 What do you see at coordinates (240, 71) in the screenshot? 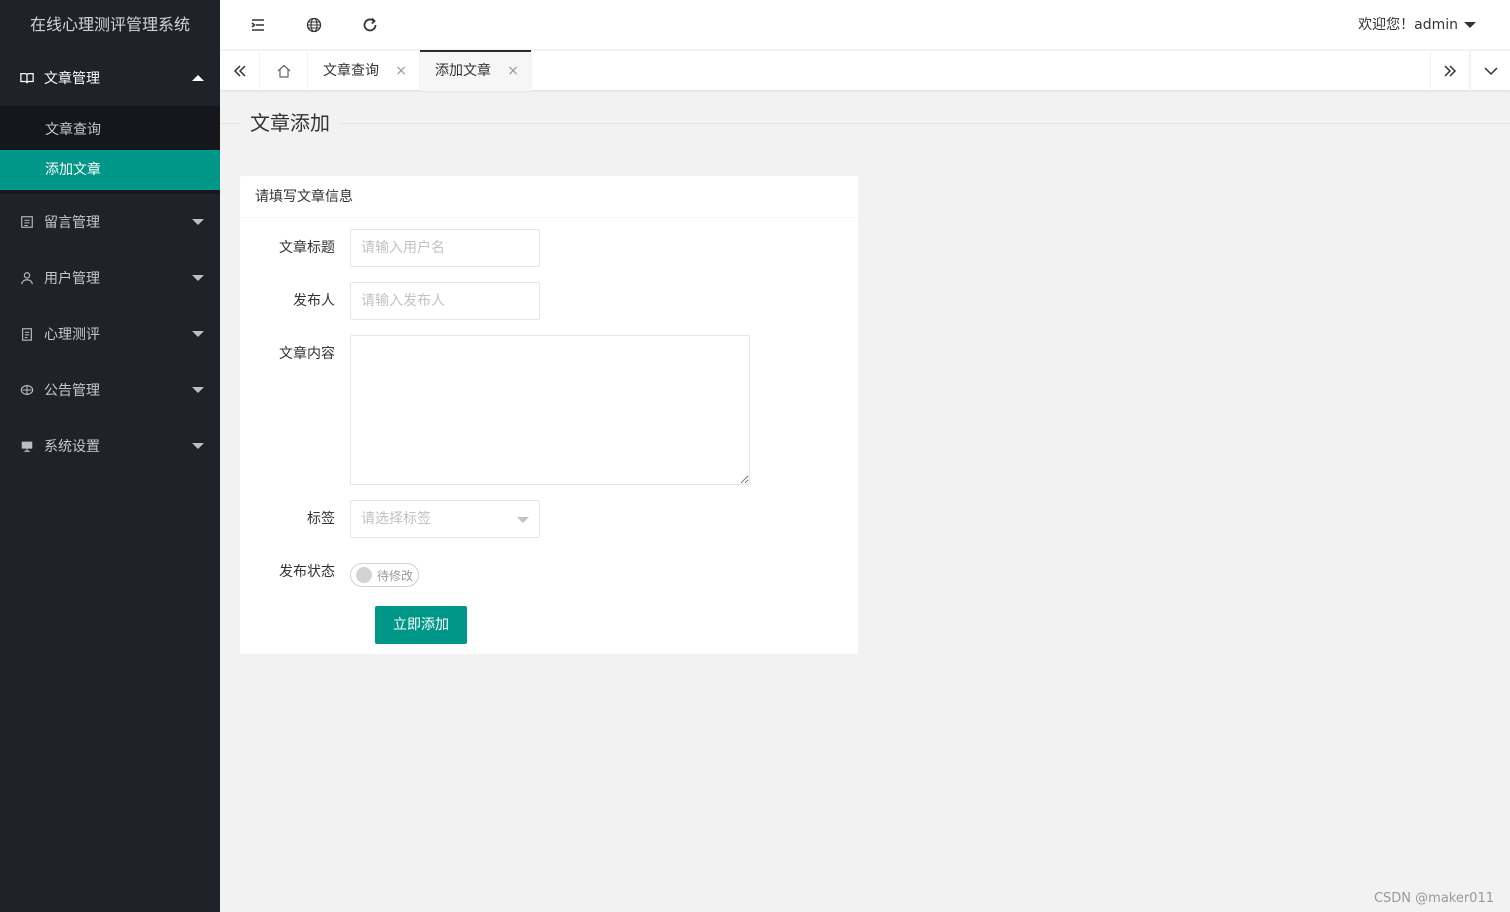
I see `tabs-scroll-left-icon` at bounding box center [240, 71].